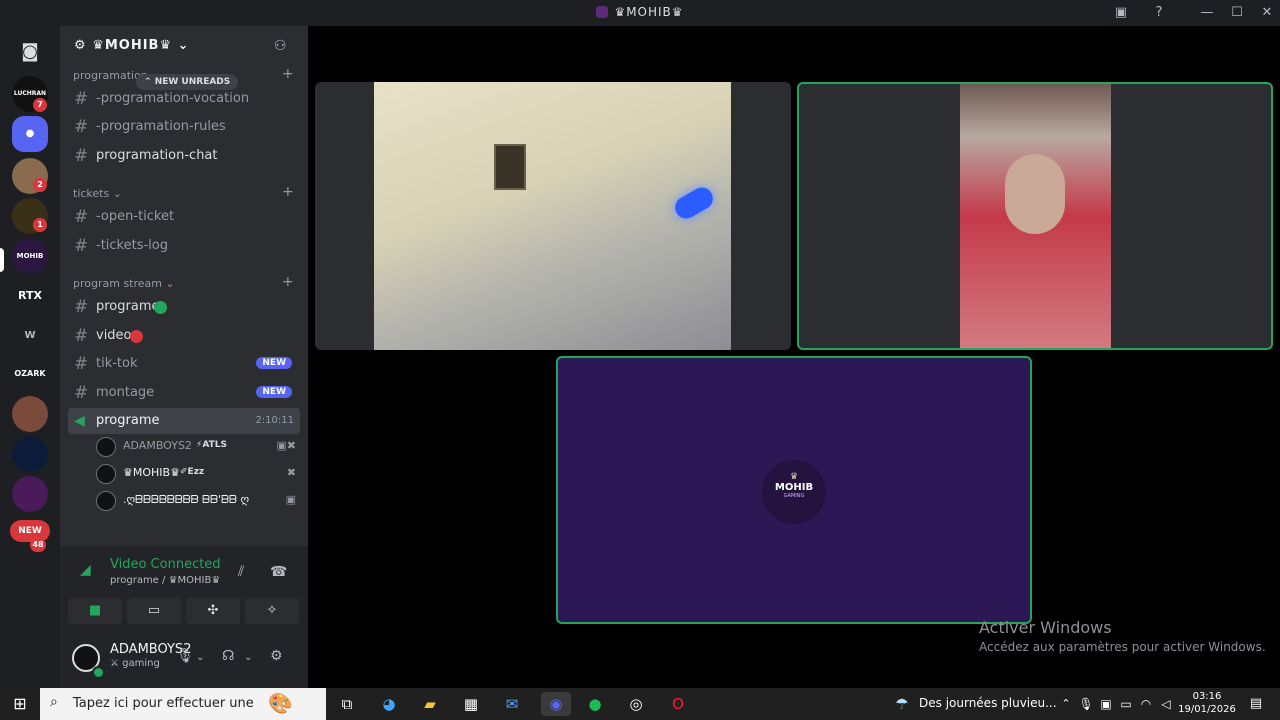 The height and width of the screenshot is (720, 1280). I want to click on call-timer: 2:10:11, so click(274, 420).